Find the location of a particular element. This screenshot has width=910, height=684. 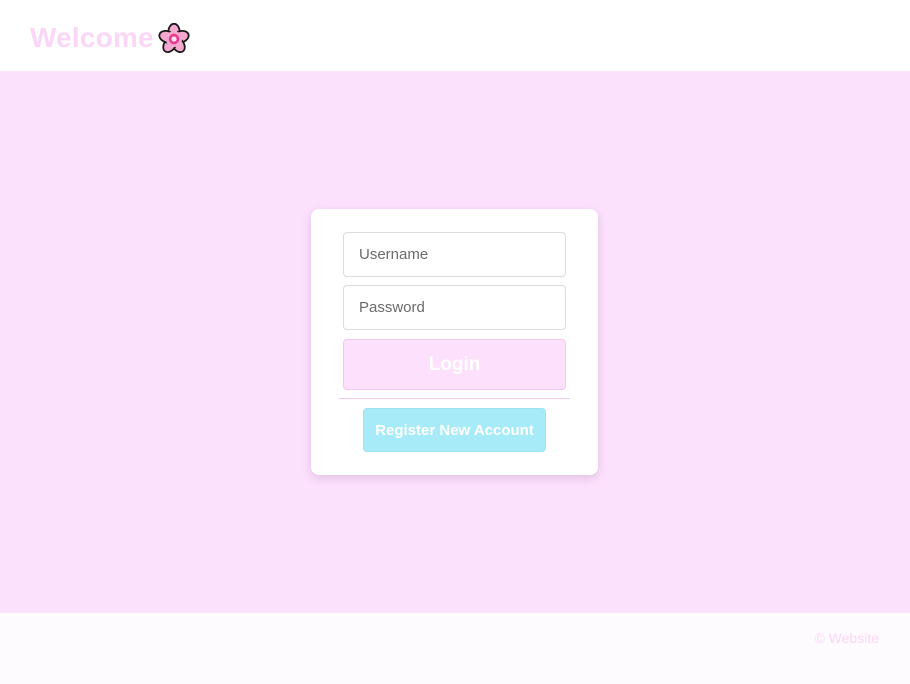

brand: Welcome is located at coordinates (110, 38).